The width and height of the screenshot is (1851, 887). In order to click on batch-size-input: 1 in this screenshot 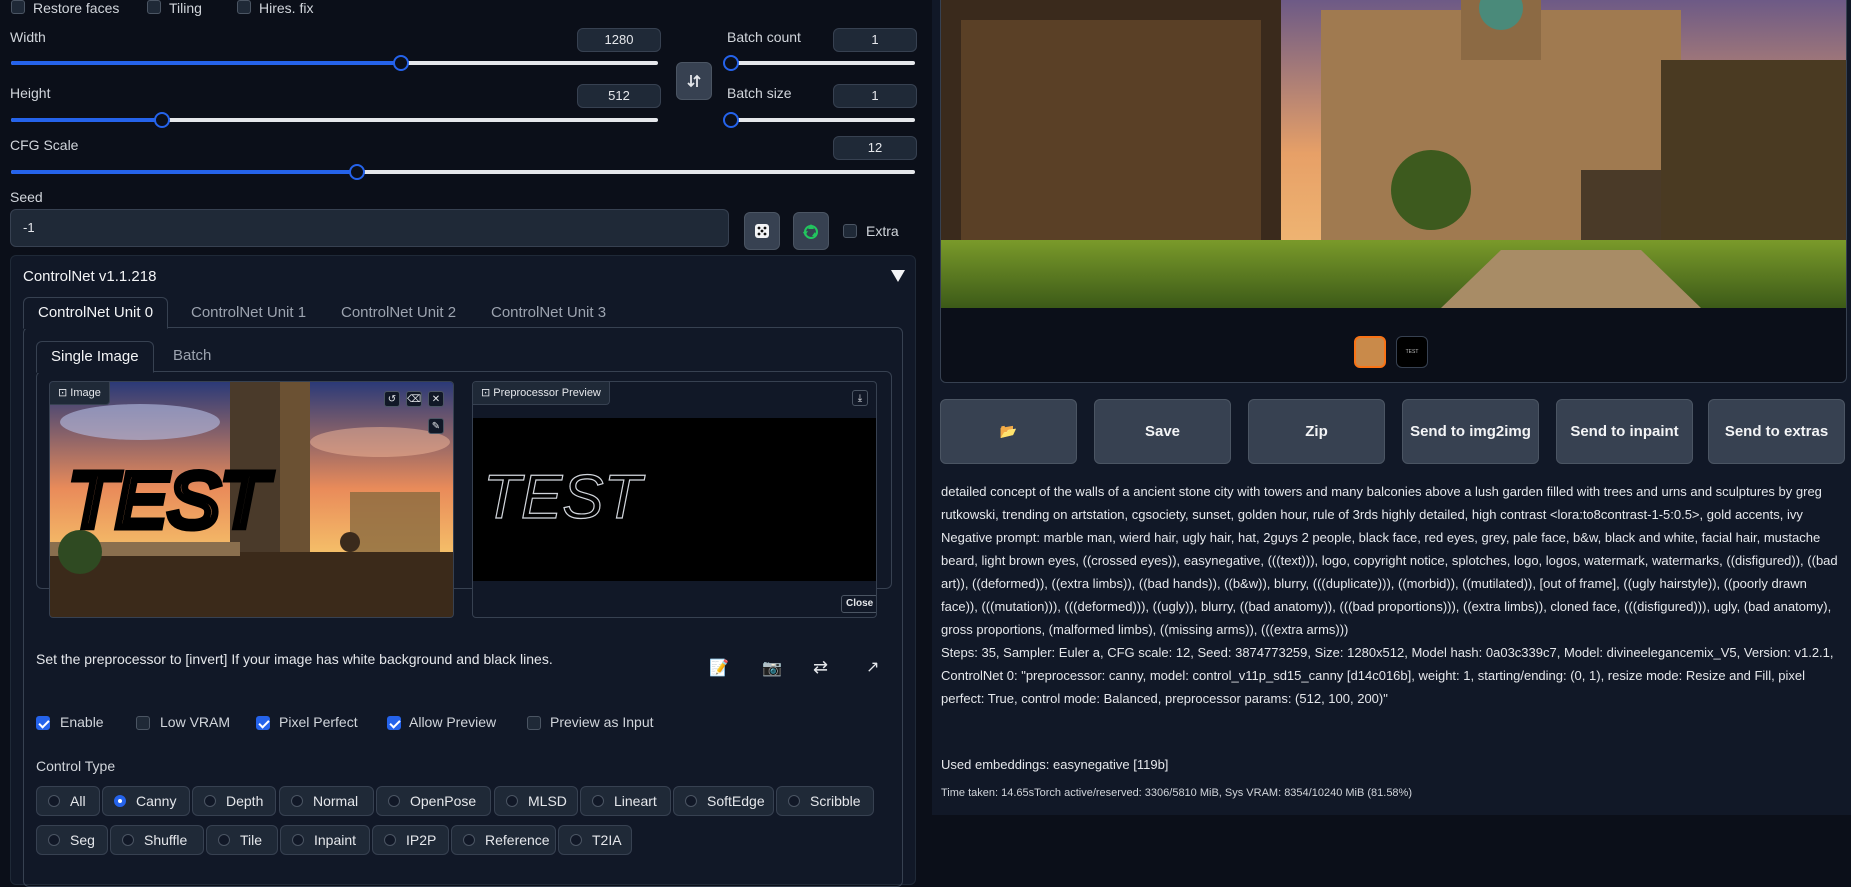, I will do `click(875, 96)`.